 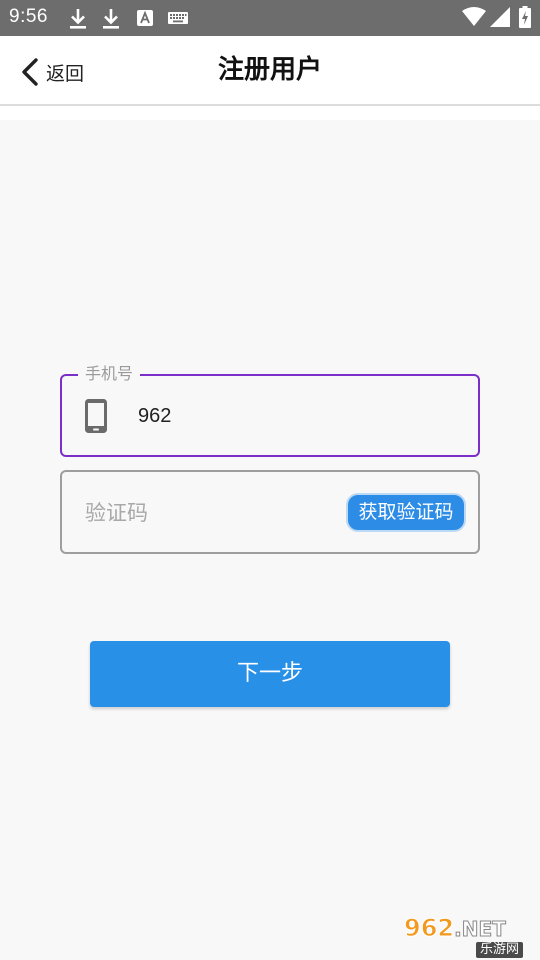 I want to click on watermark-sub: 乐游网, so click(x=500, y=950).